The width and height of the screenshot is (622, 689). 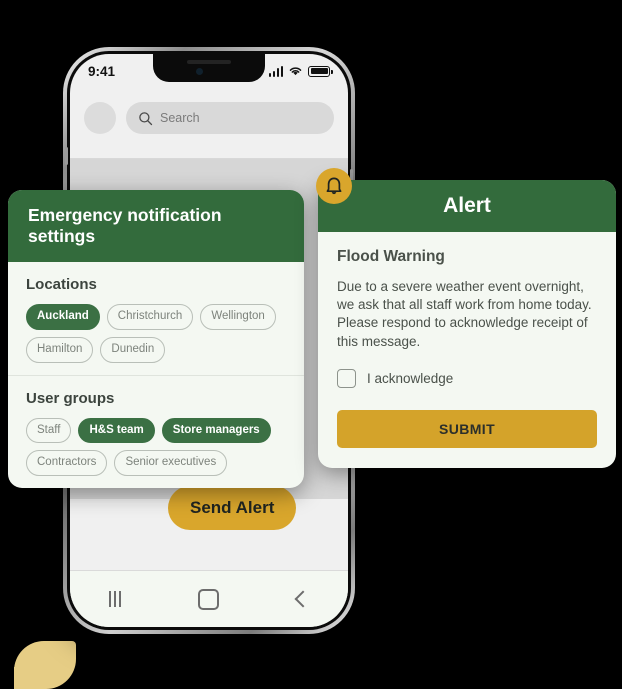 I want to click on locations-section-title: Locations, so click(x=61, y=284).